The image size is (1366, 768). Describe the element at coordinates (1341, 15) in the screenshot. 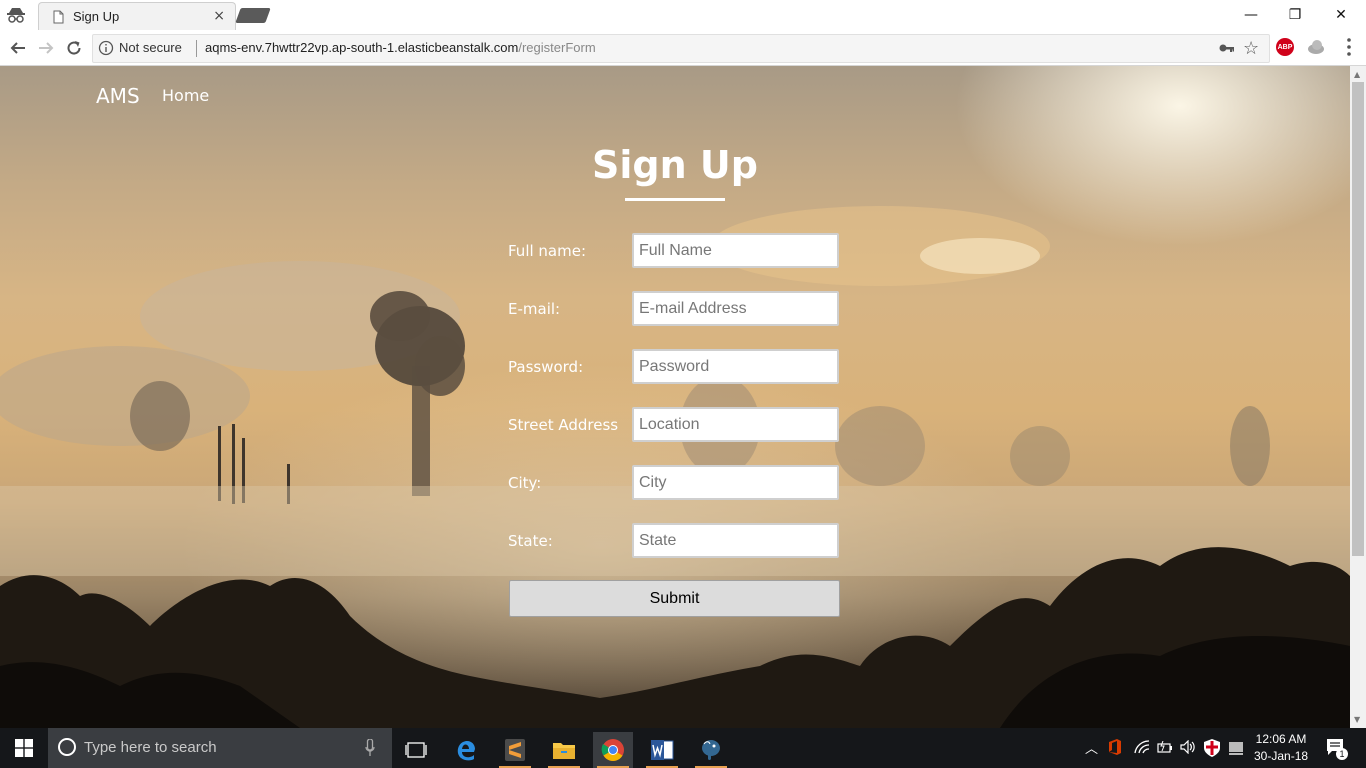

I see `close-window-button: ✕` at that location.